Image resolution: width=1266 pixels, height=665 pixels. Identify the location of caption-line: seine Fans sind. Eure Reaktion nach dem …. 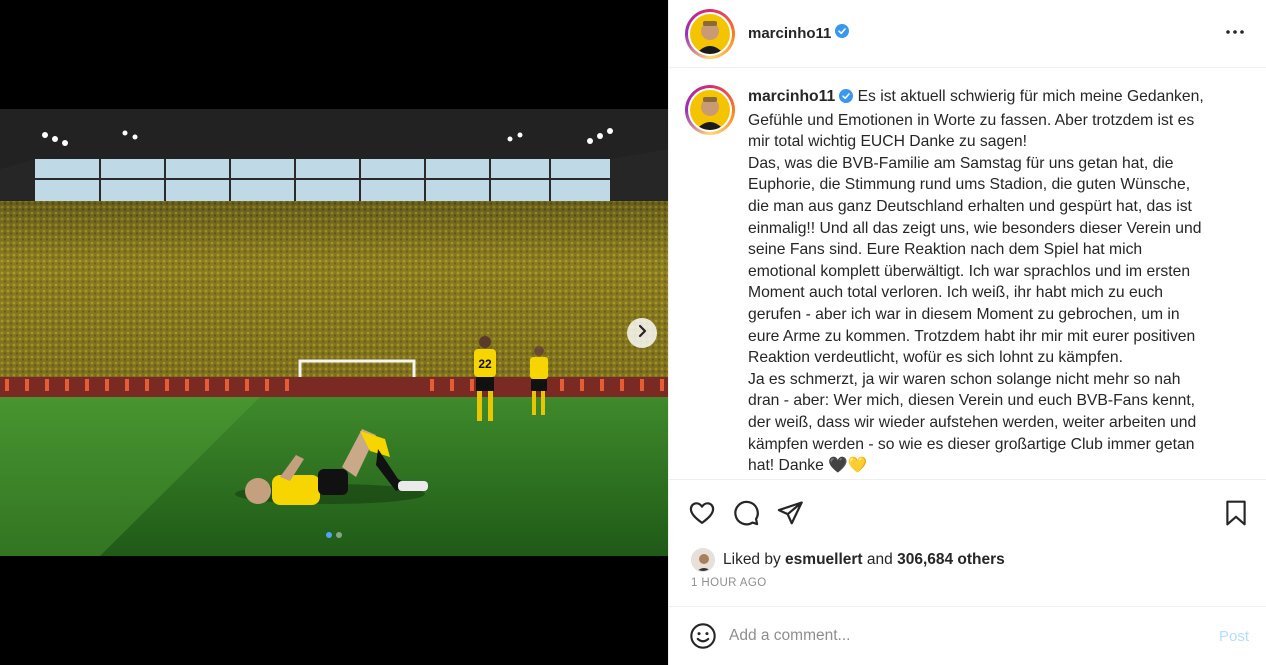
(945, 250).